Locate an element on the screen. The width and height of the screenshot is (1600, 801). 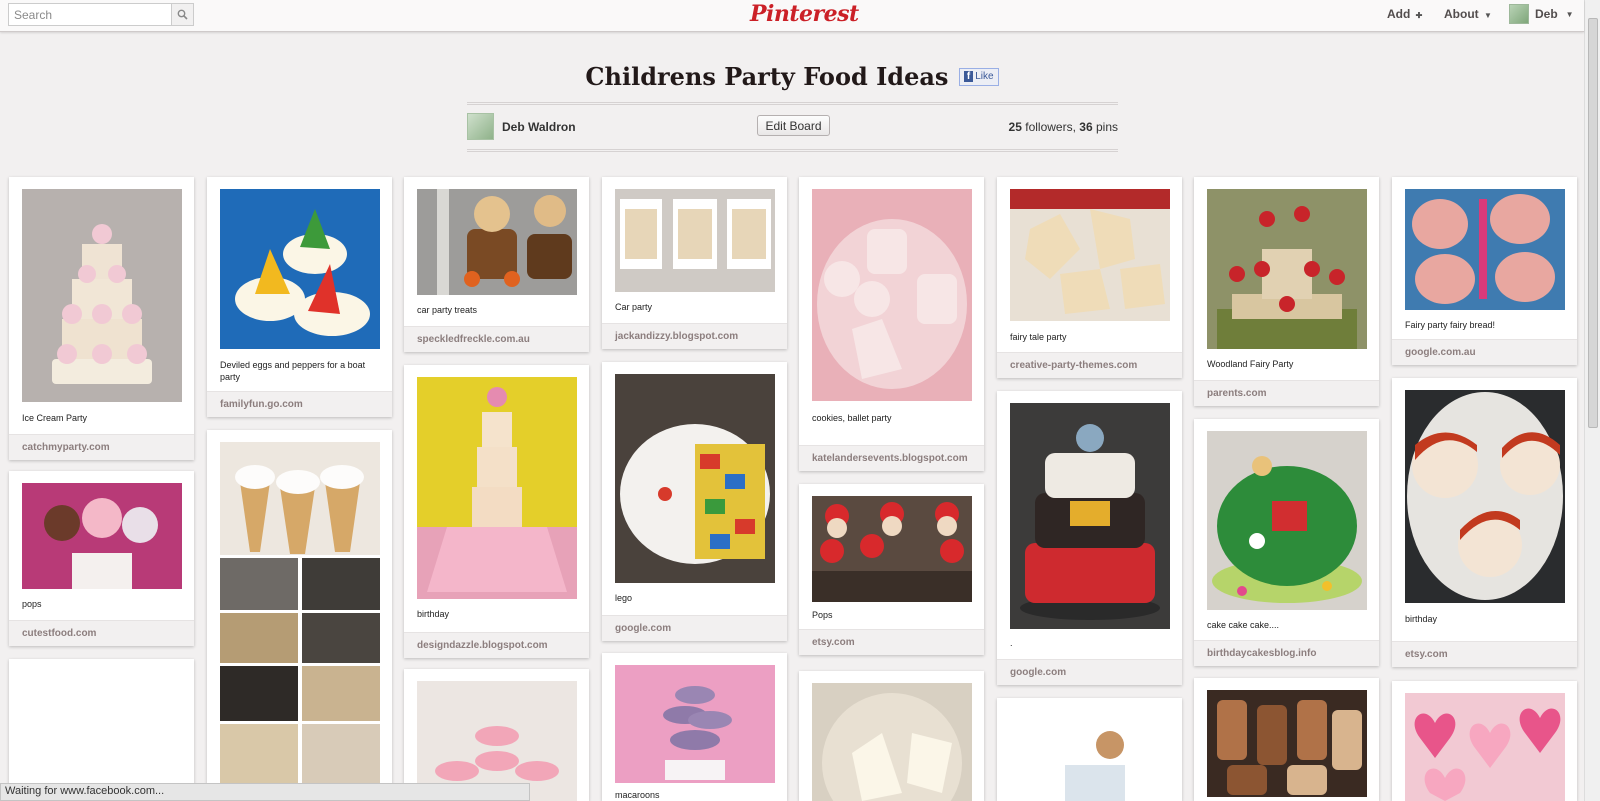
search-icon is located at coordinates (182, 14).